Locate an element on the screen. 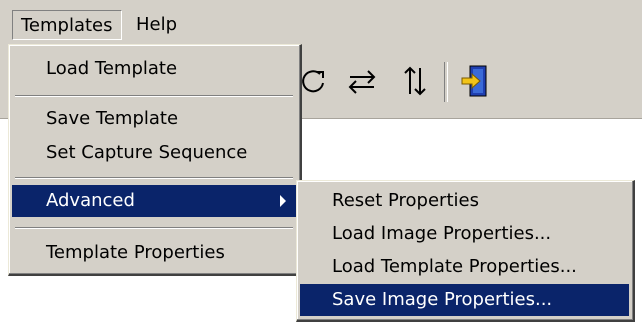 The height and width of the screenshot is (325, 642). menu-item-save-template: Save Template is located at coordinates (154, 119).